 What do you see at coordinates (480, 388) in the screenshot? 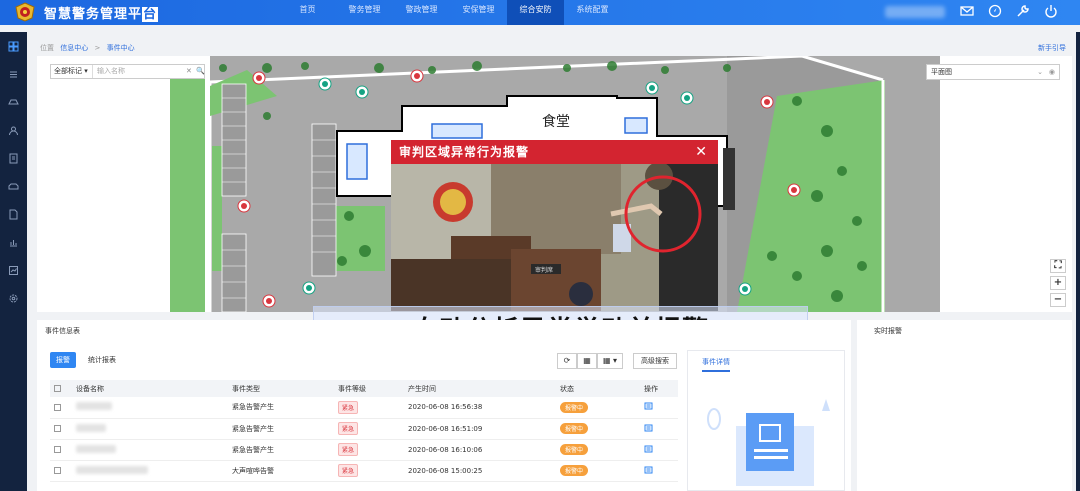
I see `col-time: 产生时间` at bounding box center [480, 388].